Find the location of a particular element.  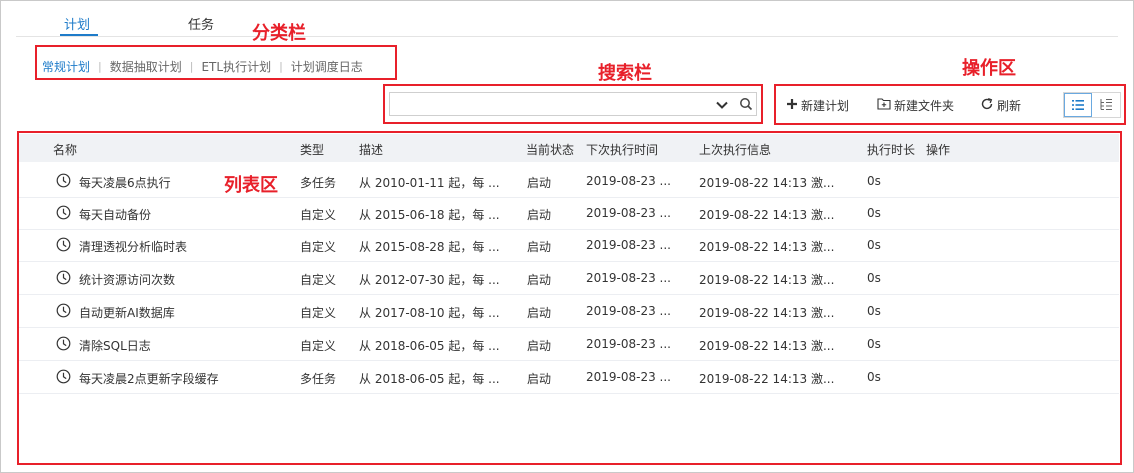

category-regular-plan: 常规计划 is located at coordinates (66, 66).